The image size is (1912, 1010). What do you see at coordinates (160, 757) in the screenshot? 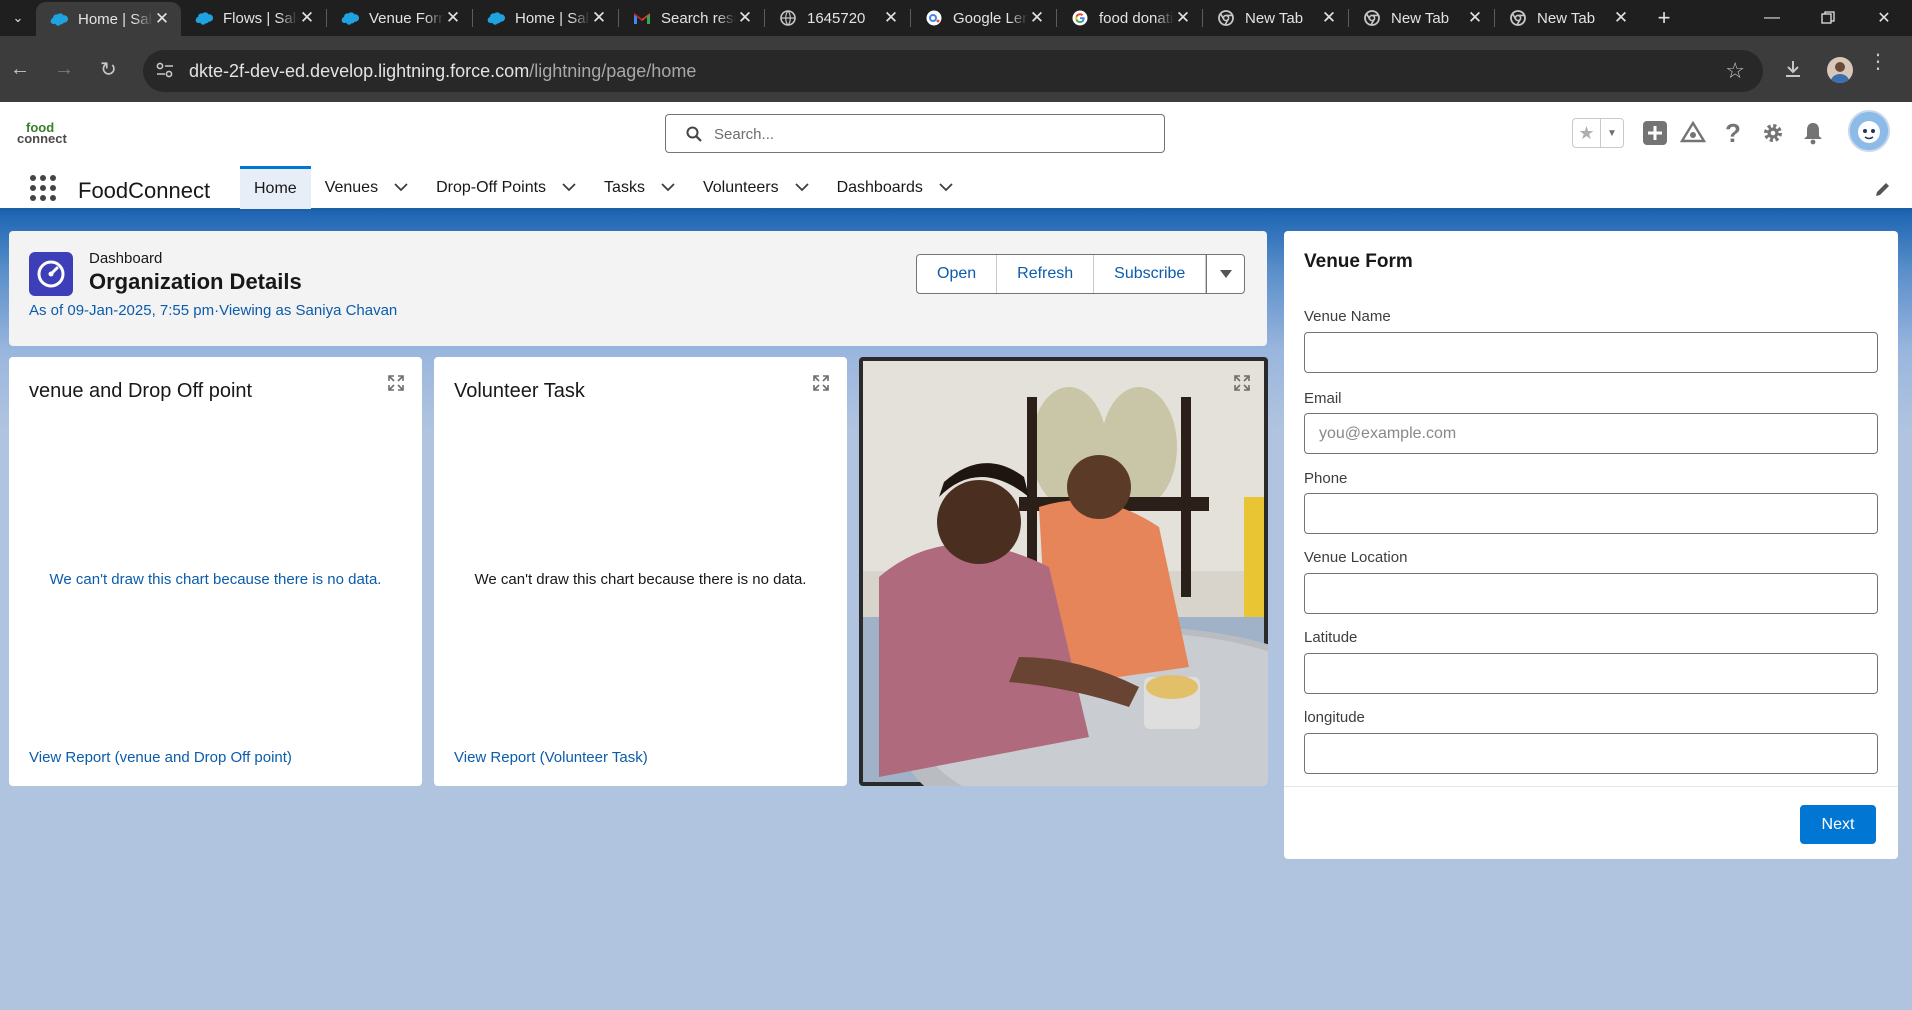
I see `view-report-link: View Report (venue and Drop Off point)` at bounding box center [160, 757].